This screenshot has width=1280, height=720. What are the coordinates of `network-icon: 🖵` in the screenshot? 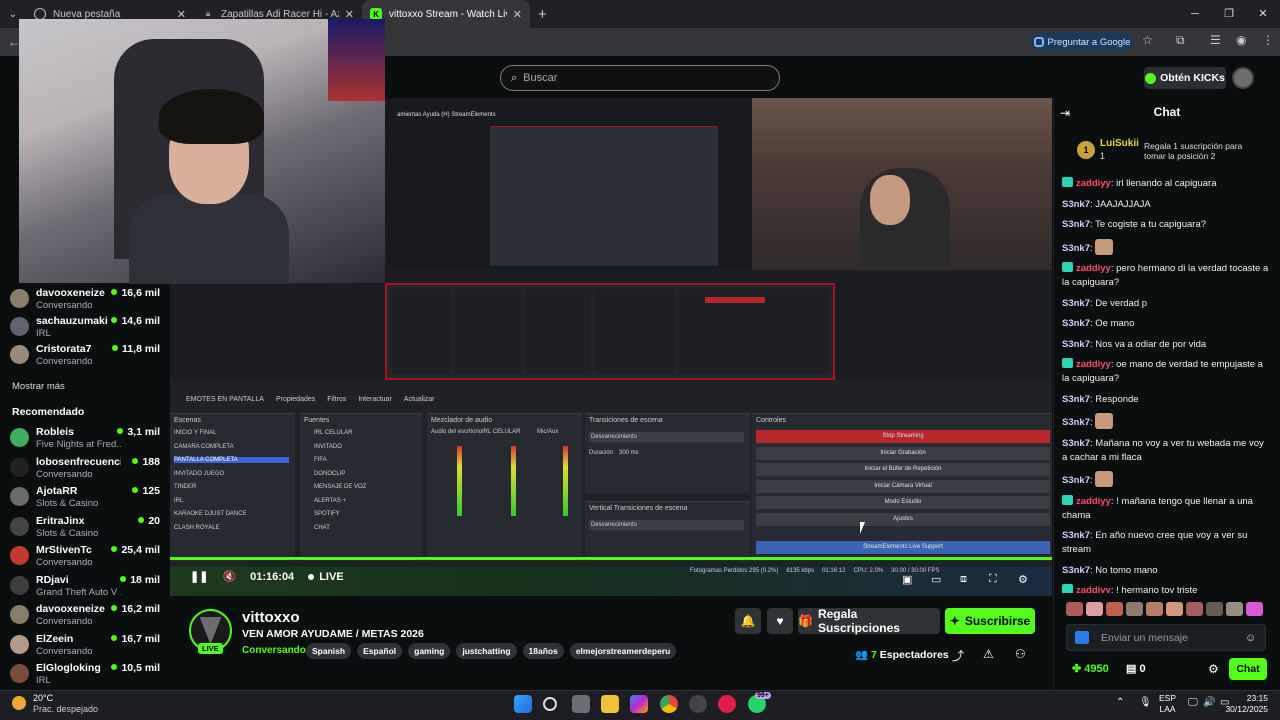 It's located at (1193, 702).